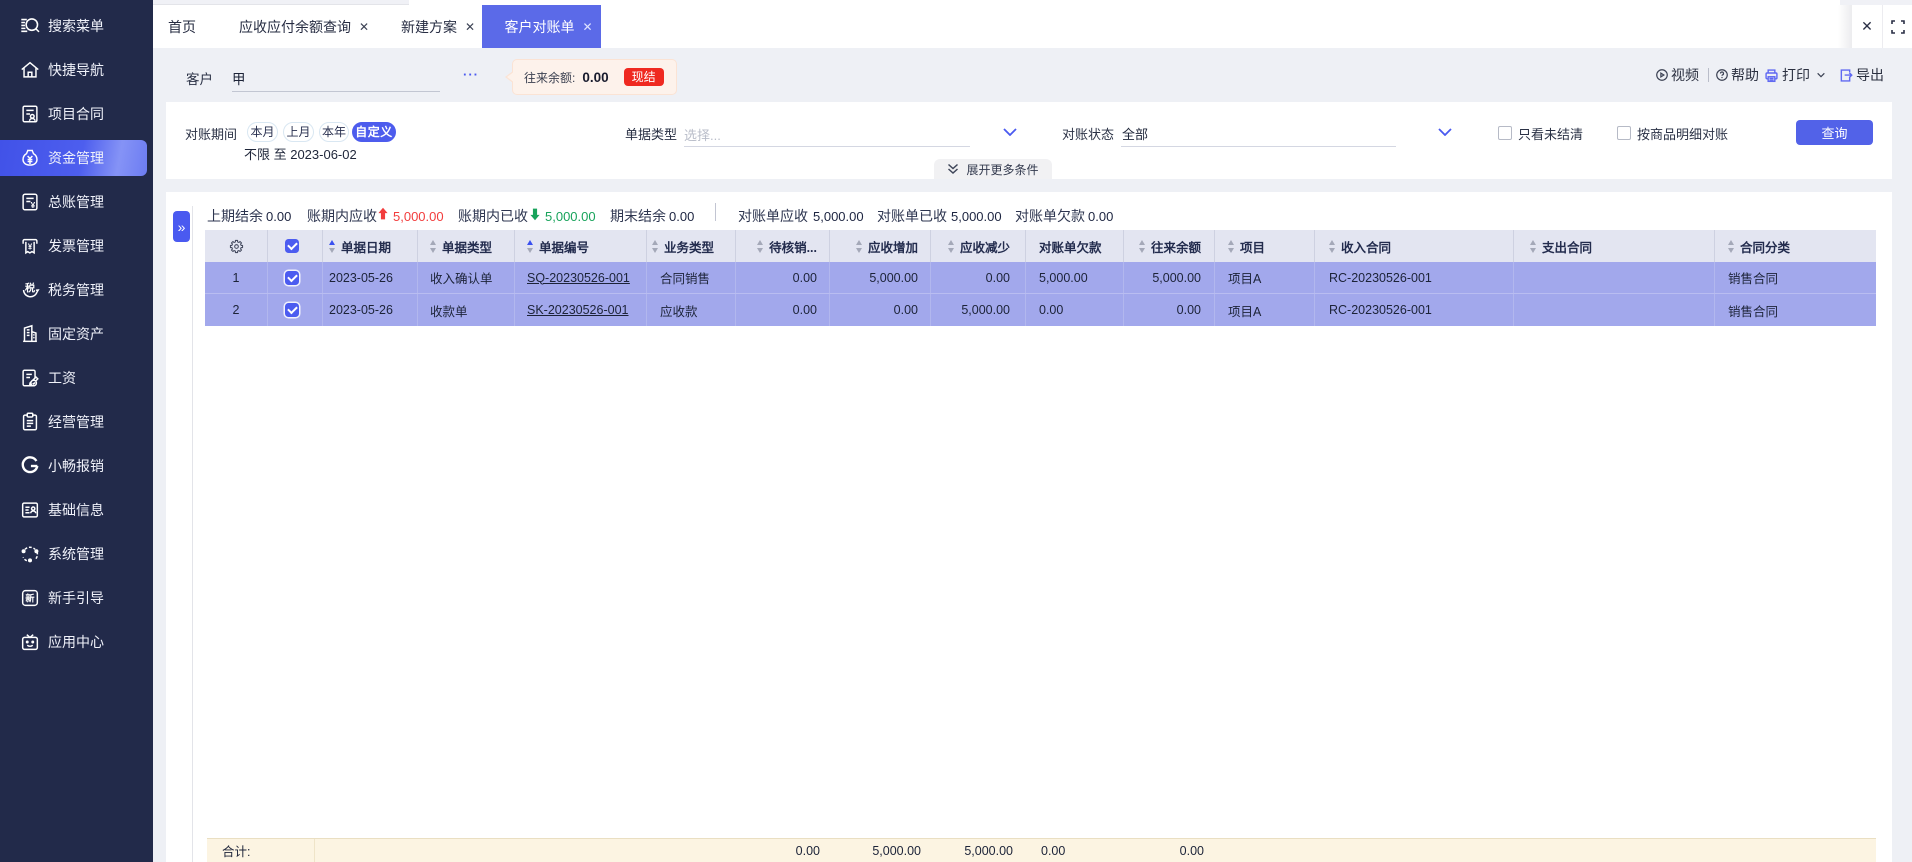 The height and width of the screenshot is (862, 1912). I want to click on svg-text: 税, so click(30, 287).